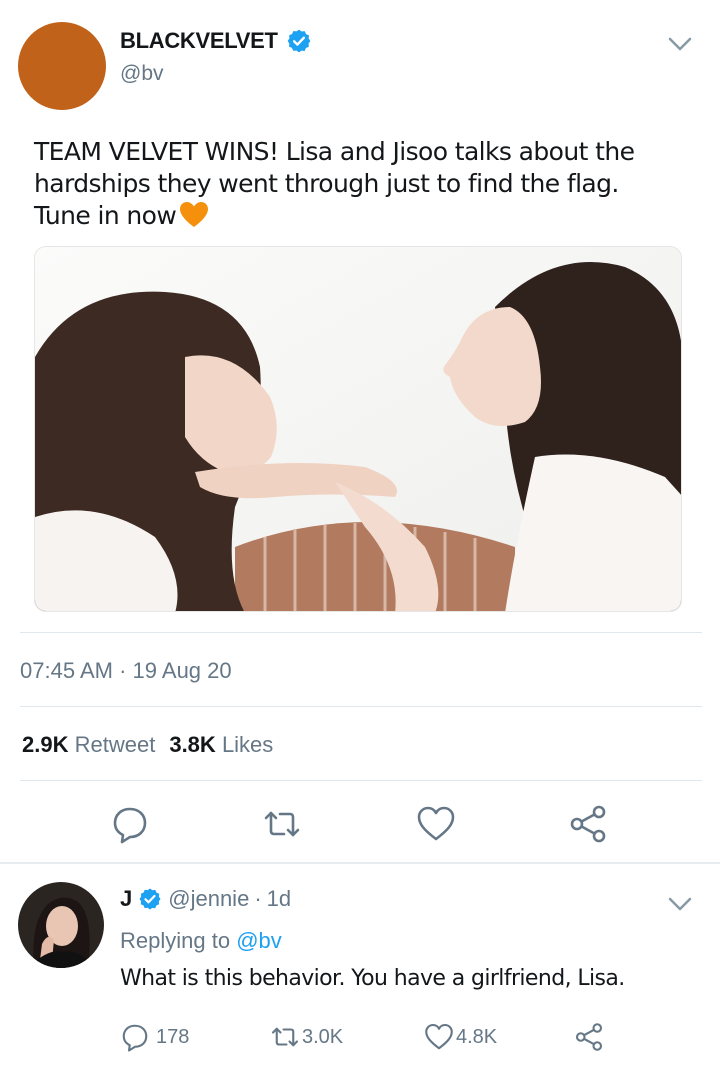 Image resolution: width=720 pixels, height=1067 pixels. I want to click on tweet-timestamp: 07:45 AM · 19 Aug 20, so click(126, 671).